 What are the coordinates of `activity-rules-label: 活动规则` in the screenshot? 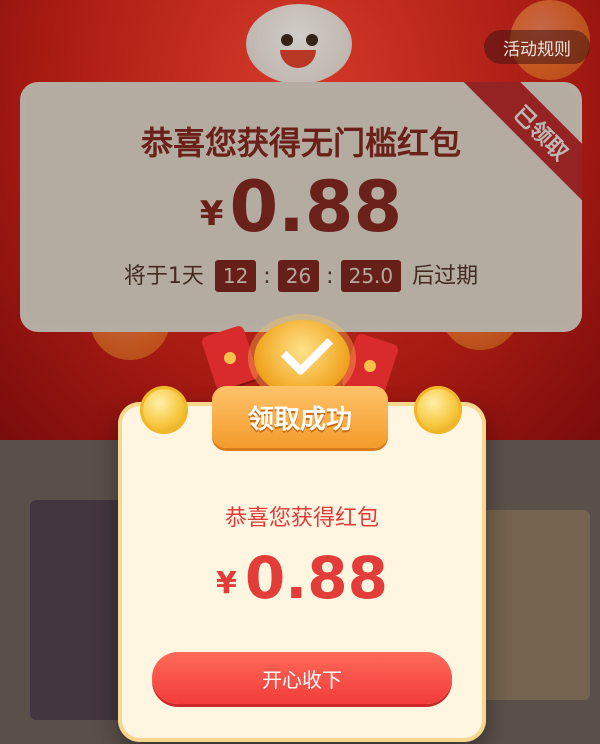 It's located at (537, 49).